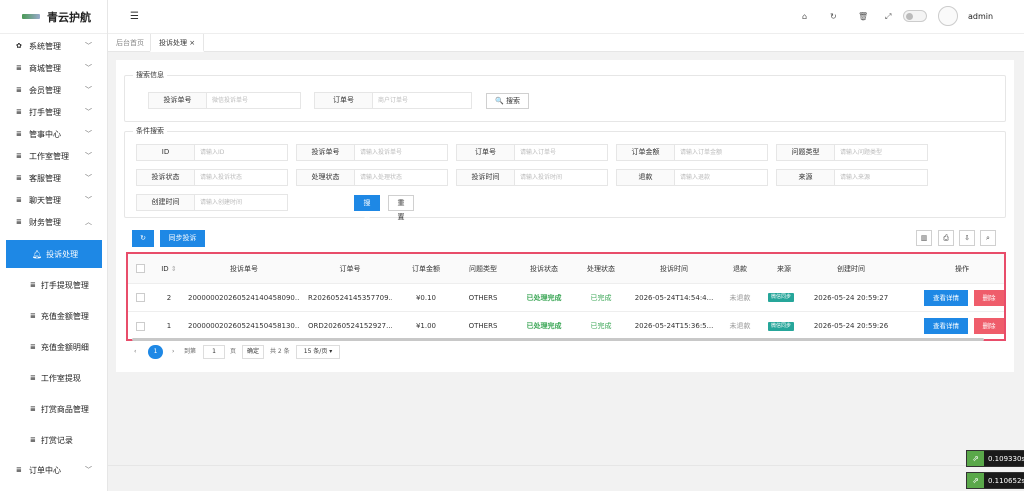  What do you see at coordinates (150, 75) in the screenshot?
I see `search-info-legend: 搜索信息` at bounding box center [150, 75].